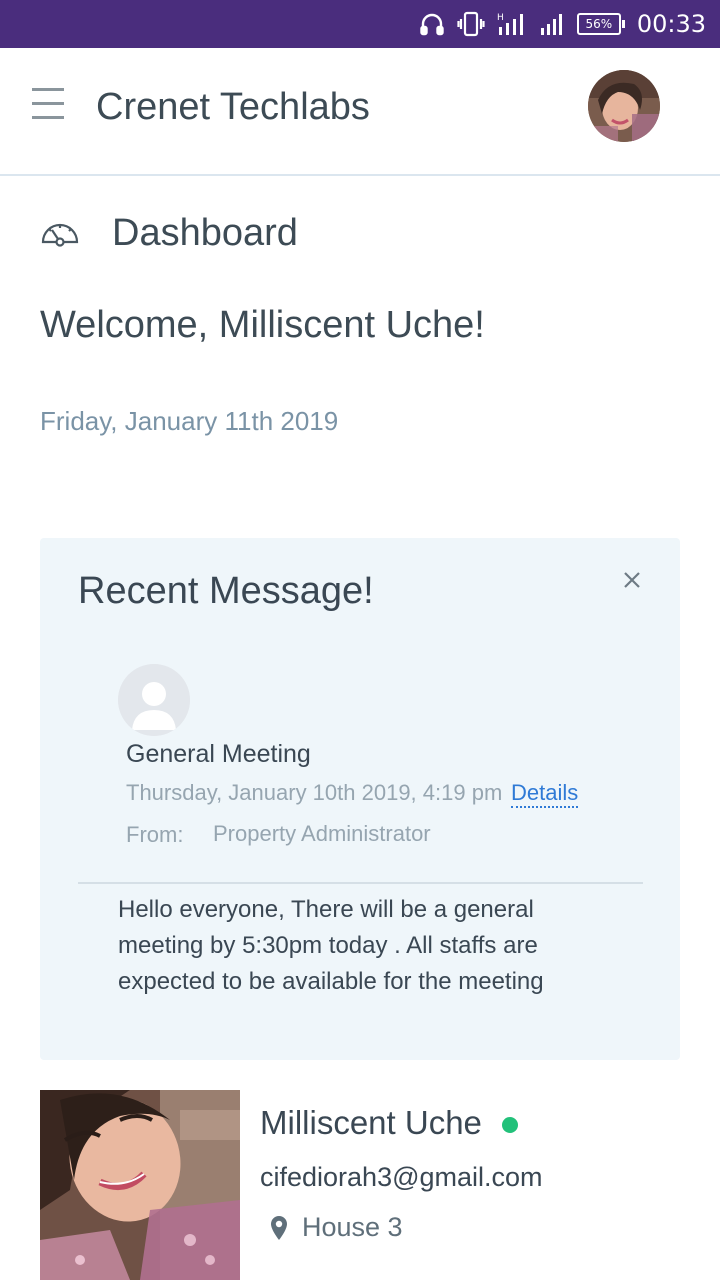 This screenshot has width=720, height=1280. What do you see at coordinates (154, 700) in the screenshot?
I see `sender-avatar` at bounding box center [154, 700].